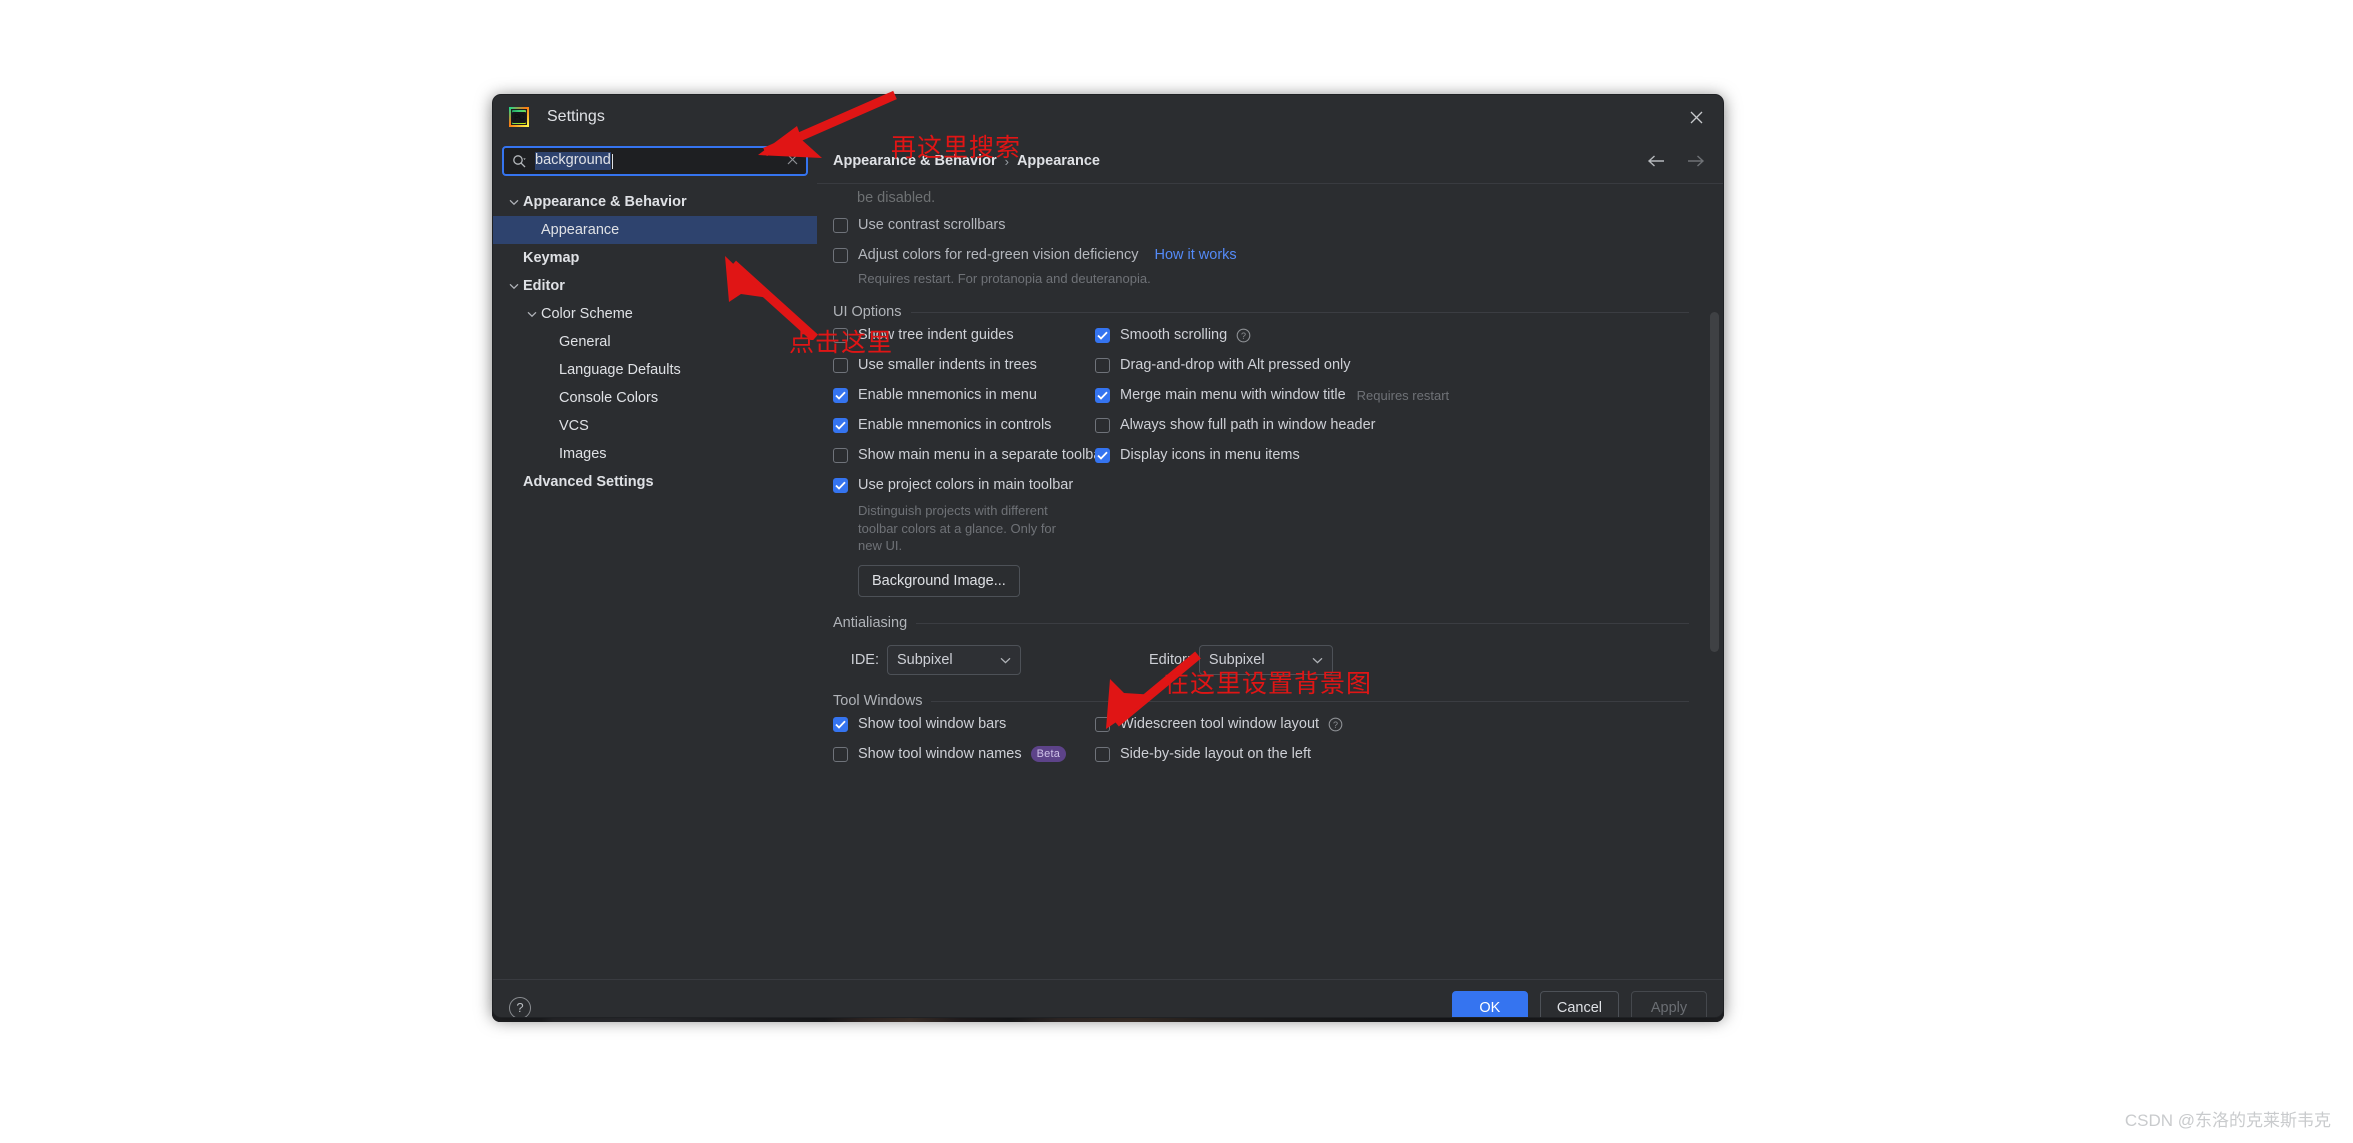  What do you see at coordinates (655, 314) in the screenshot?
I see `sidebar-item-color-scheme: Color Scheme` at bounding box center [655, 314].